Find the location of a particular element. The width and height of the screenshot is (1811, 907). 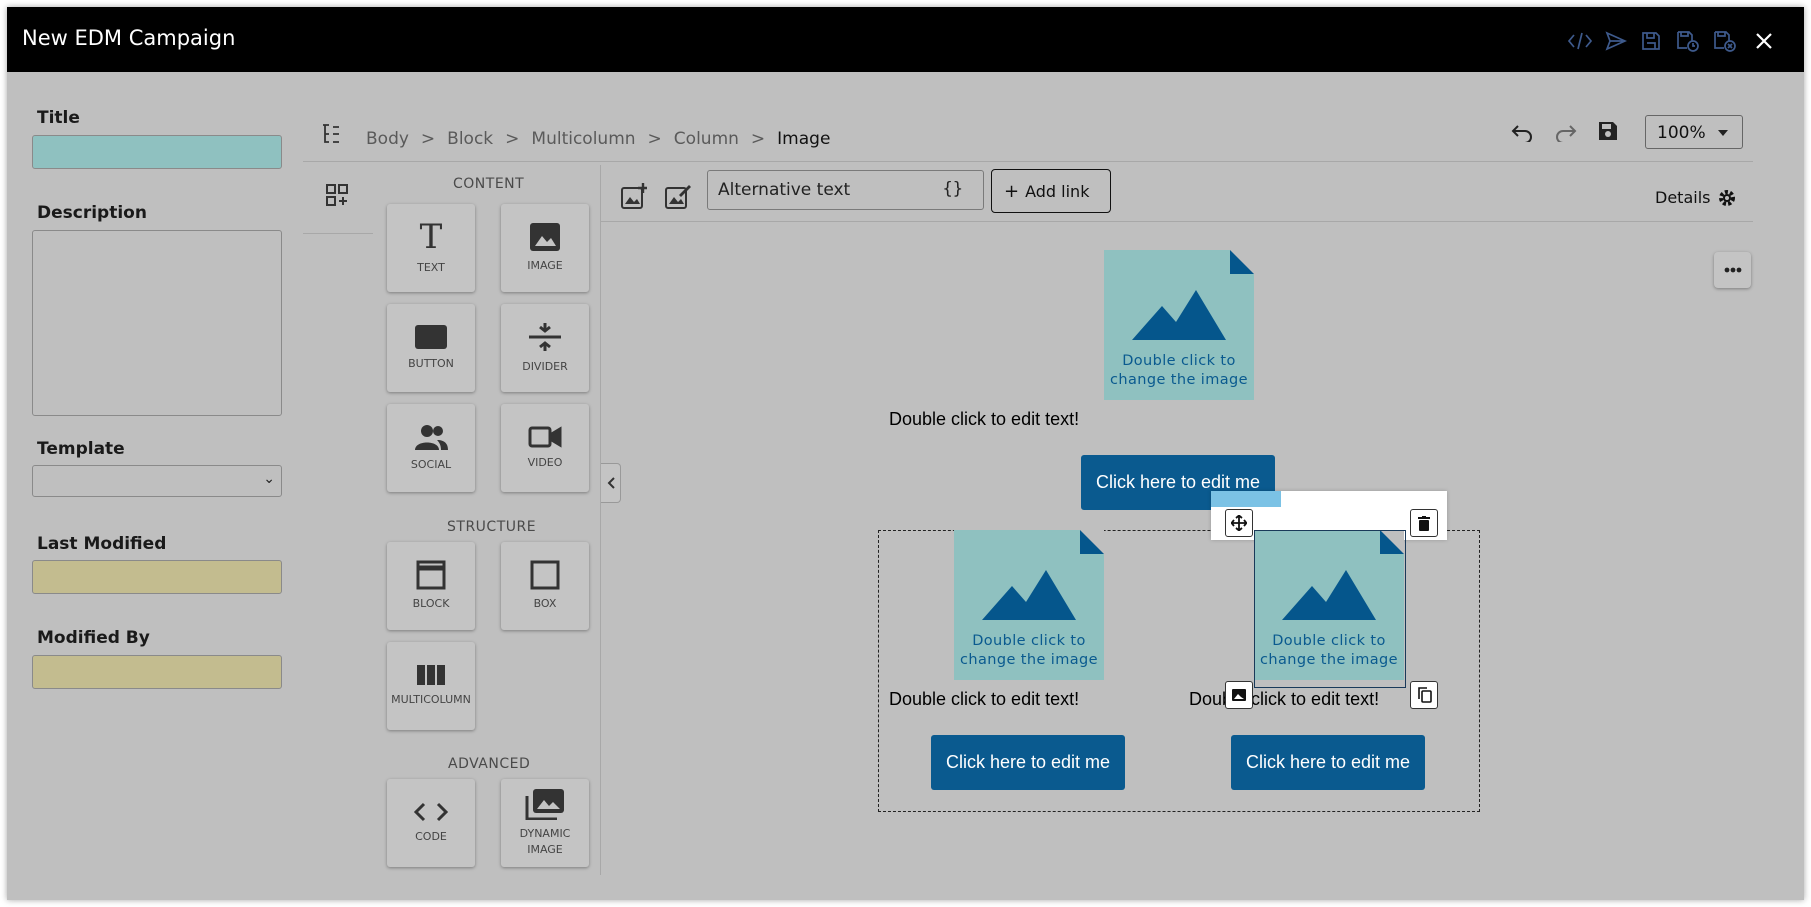

chevron-left-icon is located at coordinates (611, 483).